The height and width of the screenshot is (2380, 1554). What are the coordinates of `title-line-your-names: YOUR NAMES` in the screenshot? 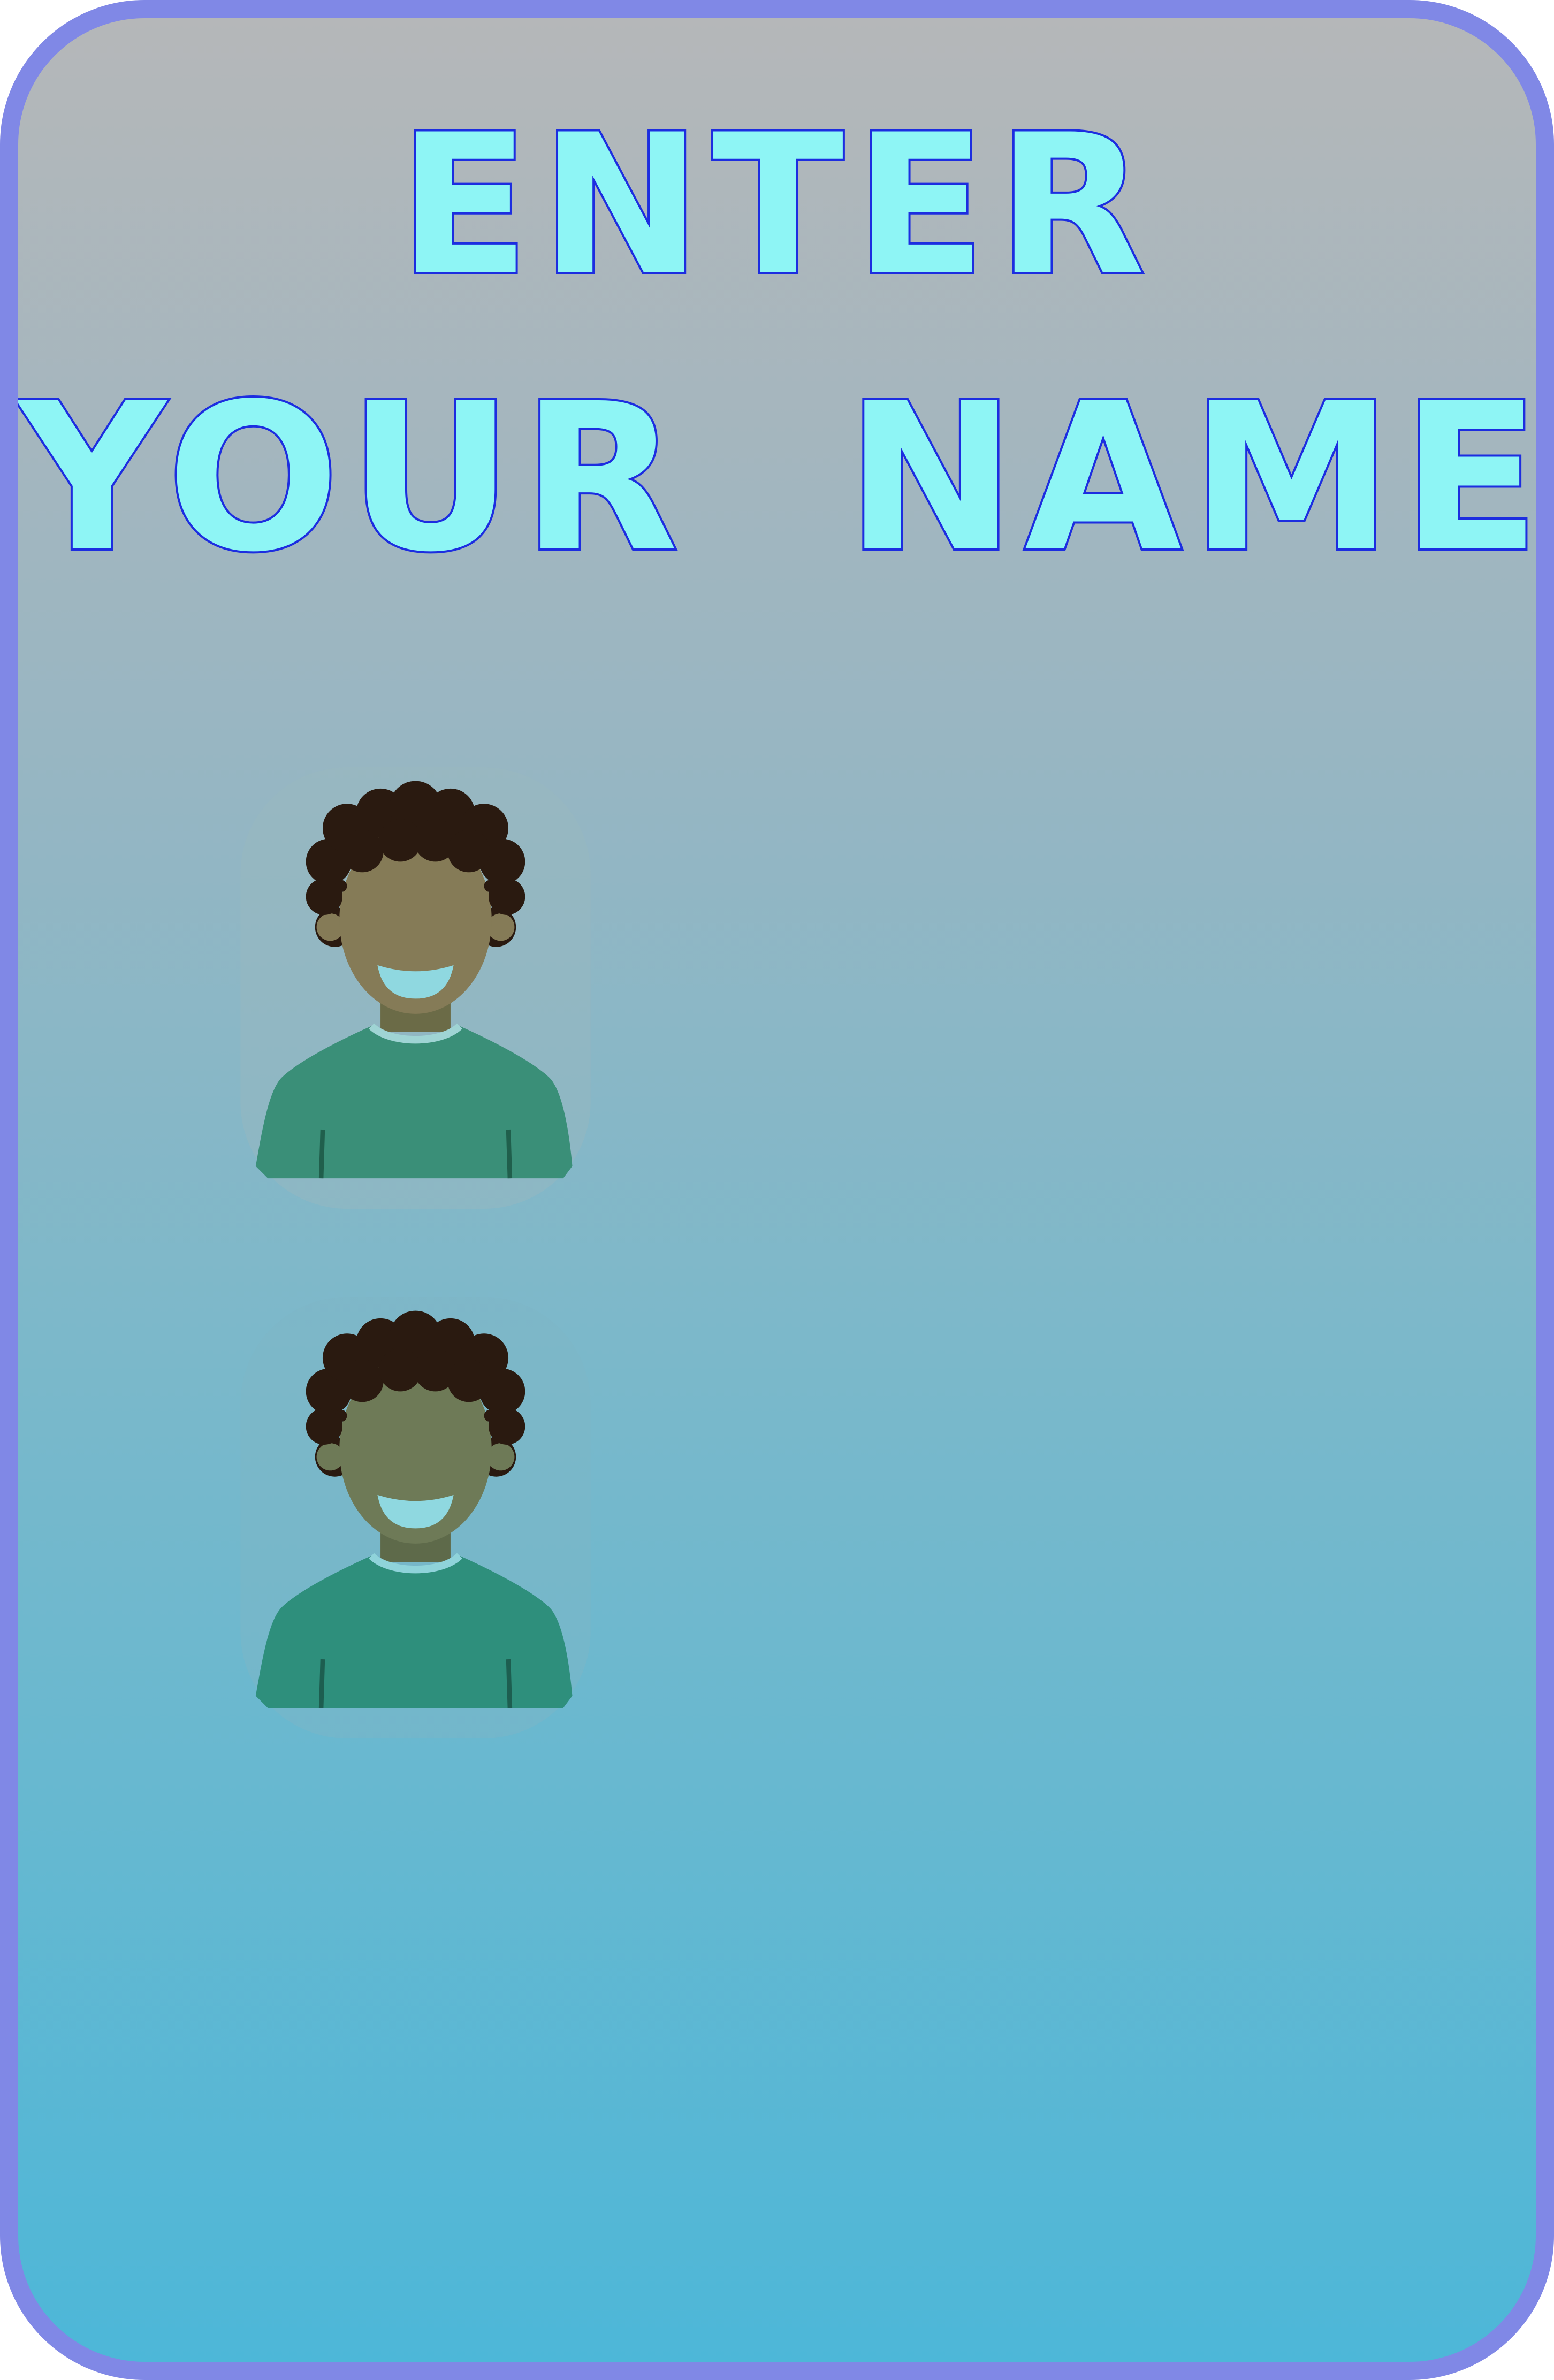 It's located at (786, 478).